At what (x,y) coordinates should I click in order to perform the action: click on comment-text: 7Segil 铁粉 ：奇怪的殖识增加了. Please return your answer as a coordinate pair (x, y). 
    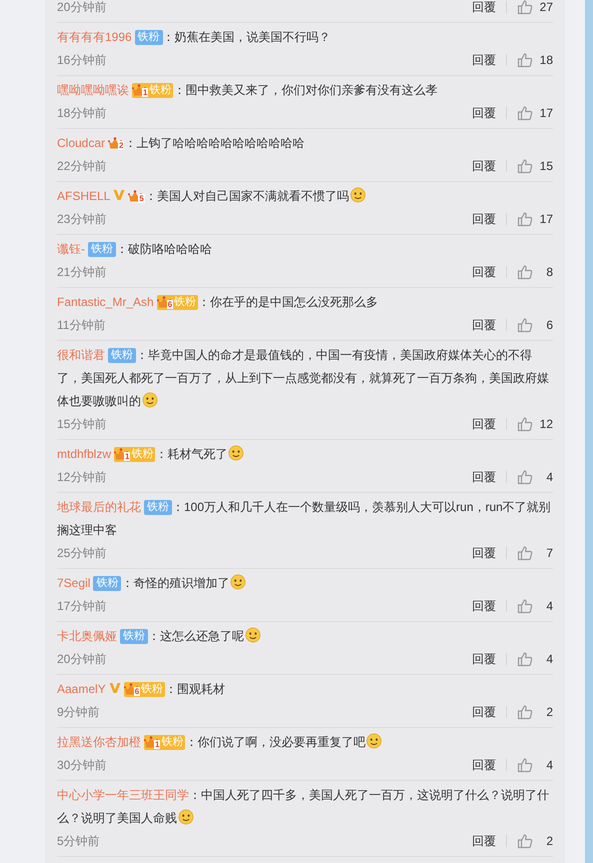
    Looking at the image, I should click on (305, 583).